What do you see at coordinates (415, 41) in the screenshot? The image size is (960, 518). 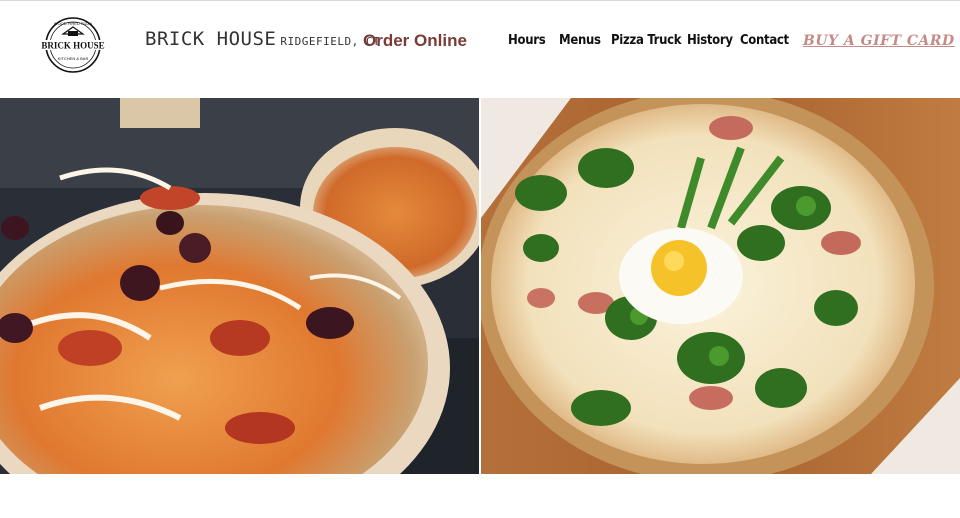 I see `order-online-link: Order Online` at bounding box center [415, 41].